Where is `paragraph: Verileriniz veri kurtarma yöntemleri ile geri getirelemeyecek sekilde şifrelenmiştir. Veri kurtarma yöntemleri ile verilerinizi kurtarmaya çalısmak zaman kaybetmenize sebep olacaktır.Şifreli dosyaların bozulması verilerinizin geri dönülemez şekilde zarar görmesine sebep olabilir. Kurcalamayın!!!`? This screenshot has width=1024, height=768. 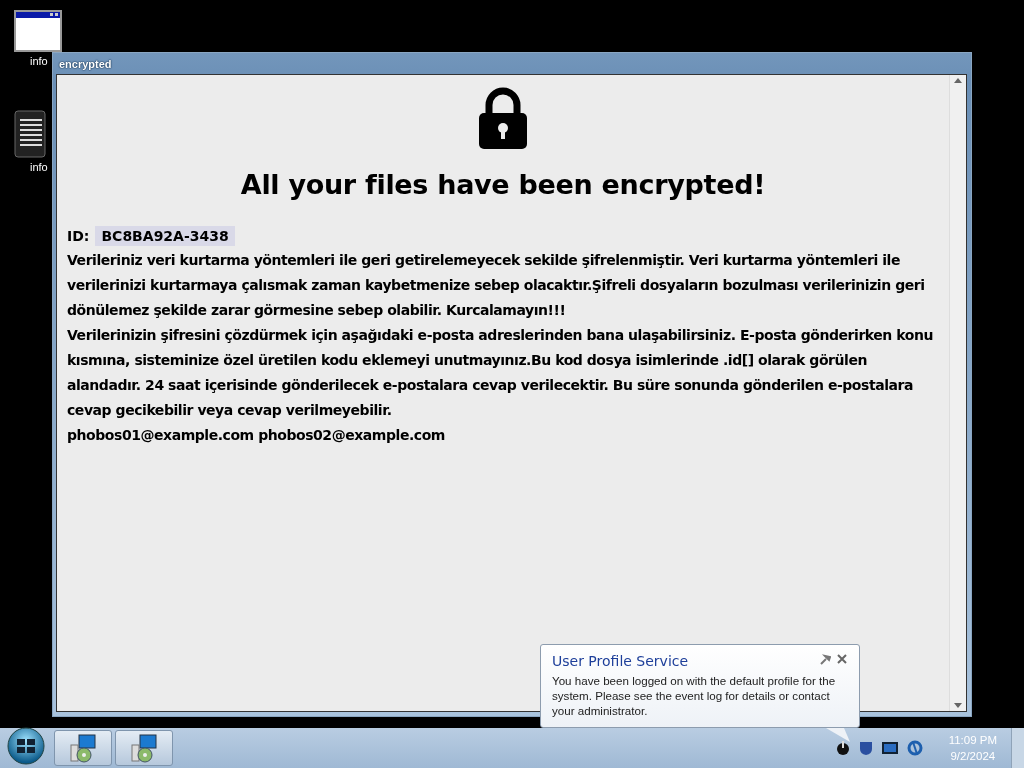
paragraph: Verileriniz veri kurtarma yöntemleri ile geri getirelemeyecek sekilde şifrelenmiştir. Veri kurtarma yöntemleri ile verilerinizi kurtarmaya çalısmak zaman kaybetmenize sebep olacaktır.Şifreli dosyaların bozulması verilerinizin geri dönülemez şekilde zarar görmesine sebep olabilir. Kurcalamayın!!! is located at coordinates (496, 285).